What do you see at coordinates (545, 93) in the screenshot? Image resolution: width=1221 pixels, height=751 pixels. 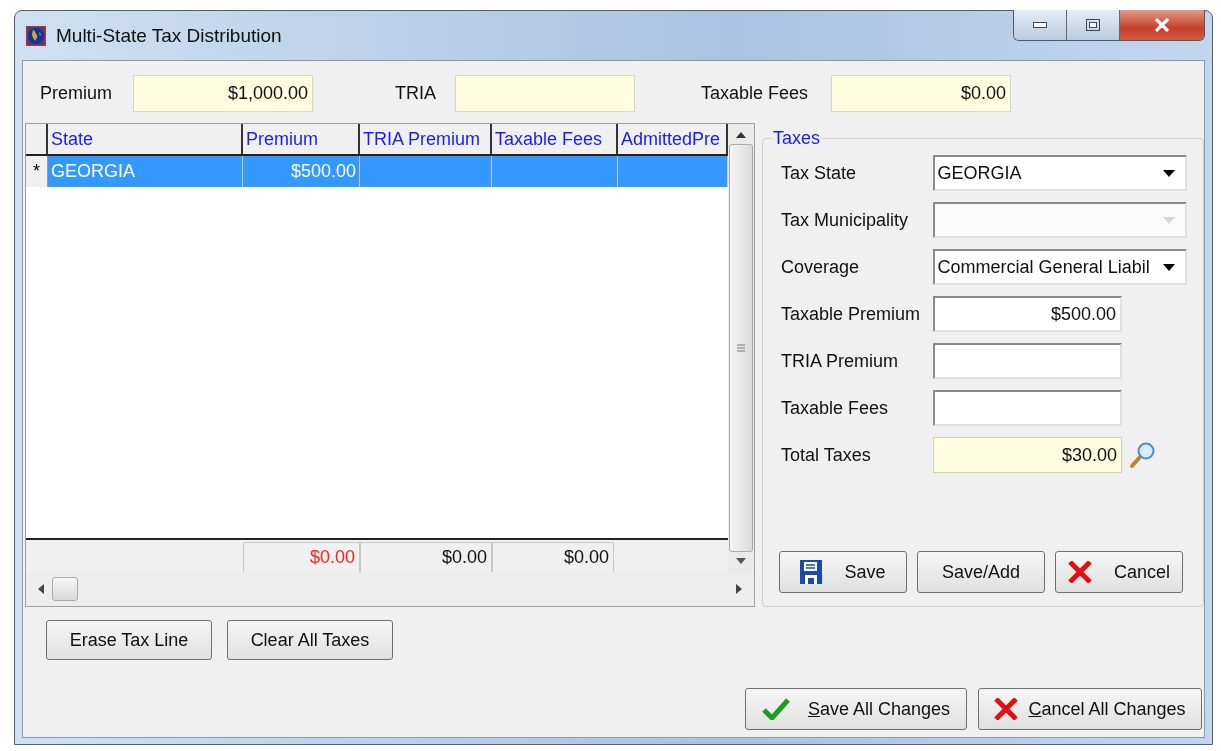 I see `amount-field` at bounding box center [545, 93].